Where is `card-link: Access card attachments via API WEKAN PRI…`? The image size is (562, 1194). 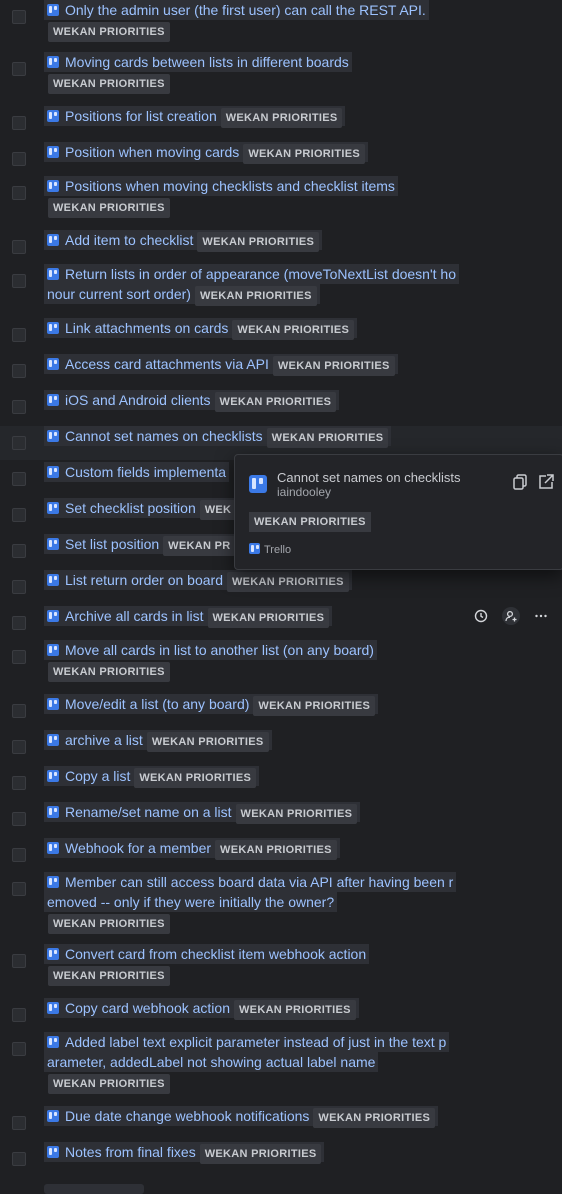 card-link: Access card attachments via API WEKAN PRI… is located at coordinates (259, 365).